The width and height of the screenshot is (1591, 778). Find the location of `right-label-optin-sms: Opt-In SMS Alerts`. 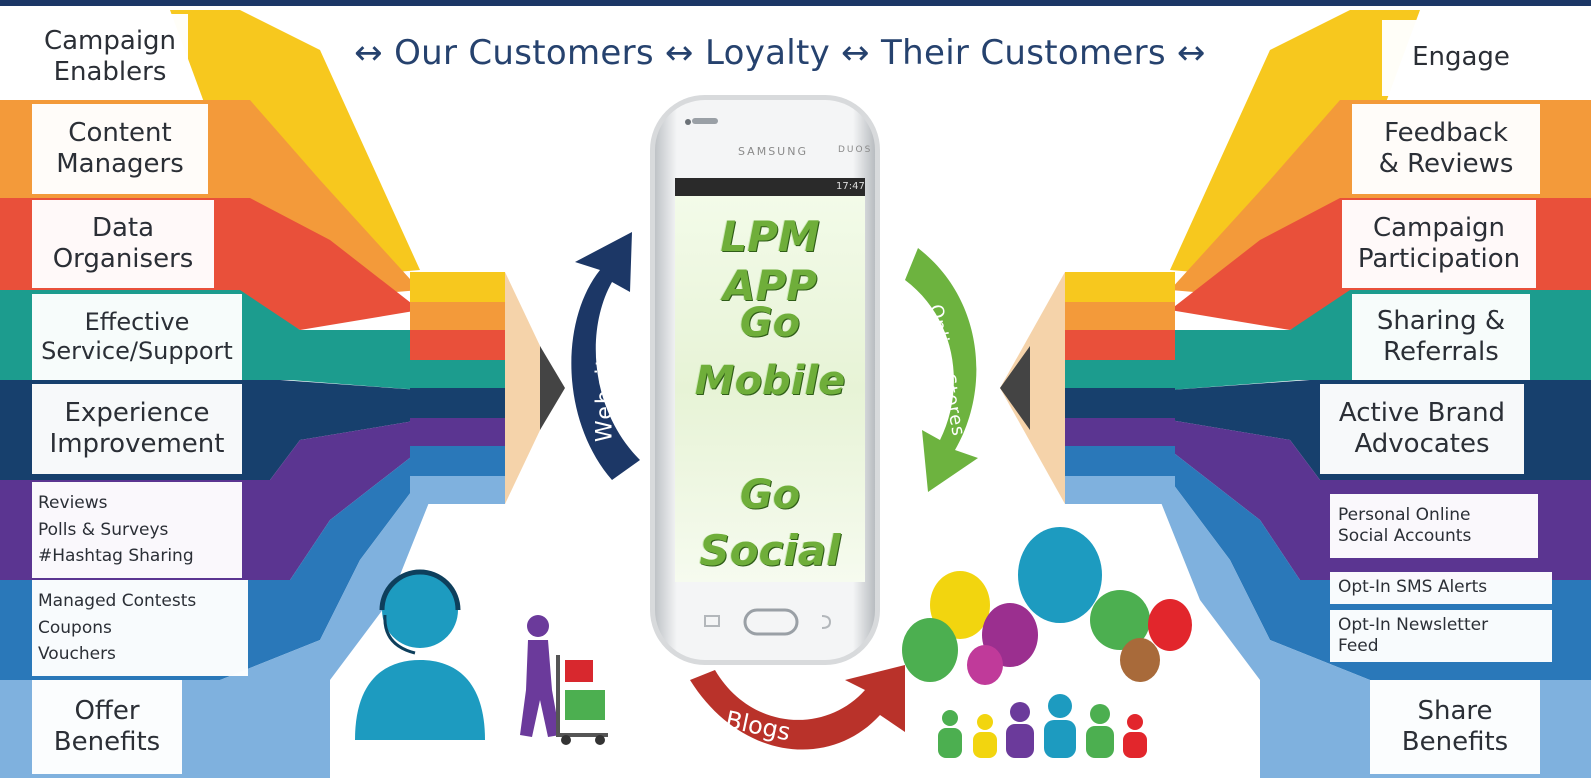

right-label-optin-sms: Opt-In SMS Alerts is located at coordinates (1441, 588).